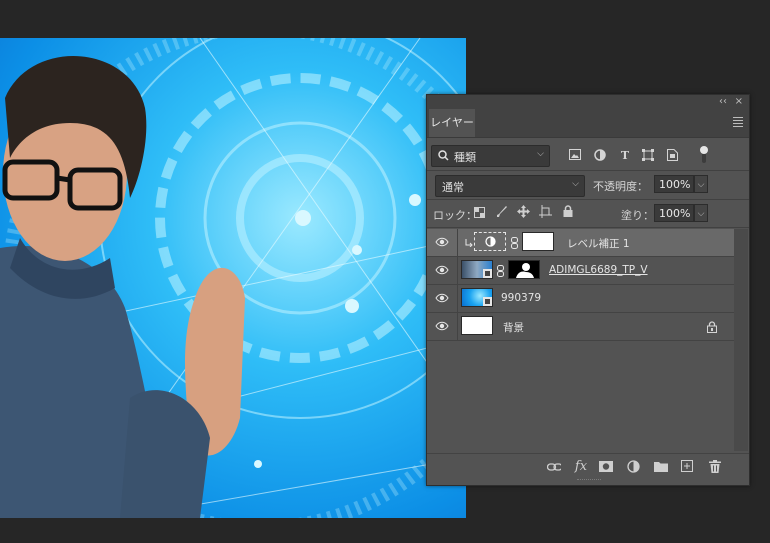 The image size is (770, 543). Describe the element at coordinates (648, 156) in the screenshot. I see `shape-filter-icon` at that location.